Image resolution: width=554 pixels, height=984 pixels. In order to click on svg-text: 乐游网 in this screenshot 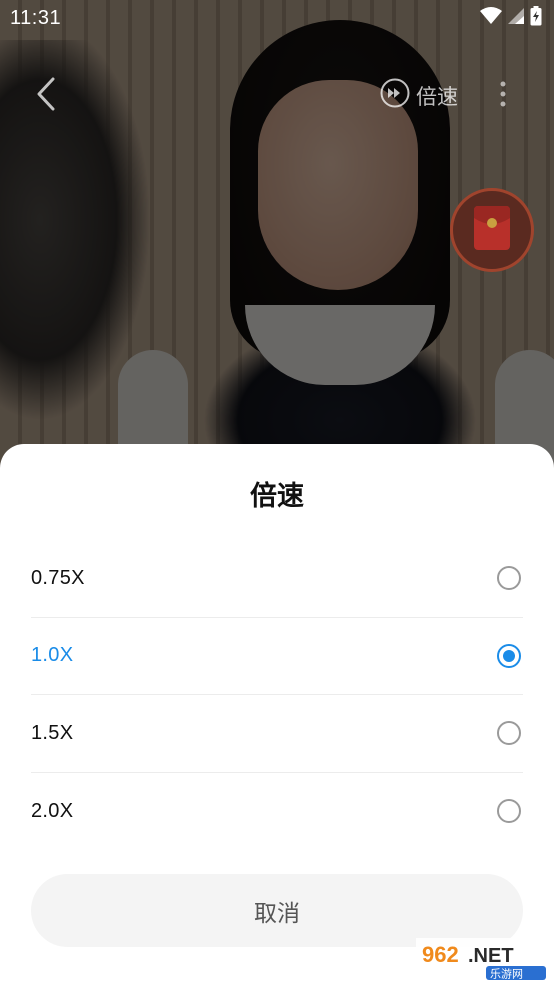, I will do `click(506, 974)`.